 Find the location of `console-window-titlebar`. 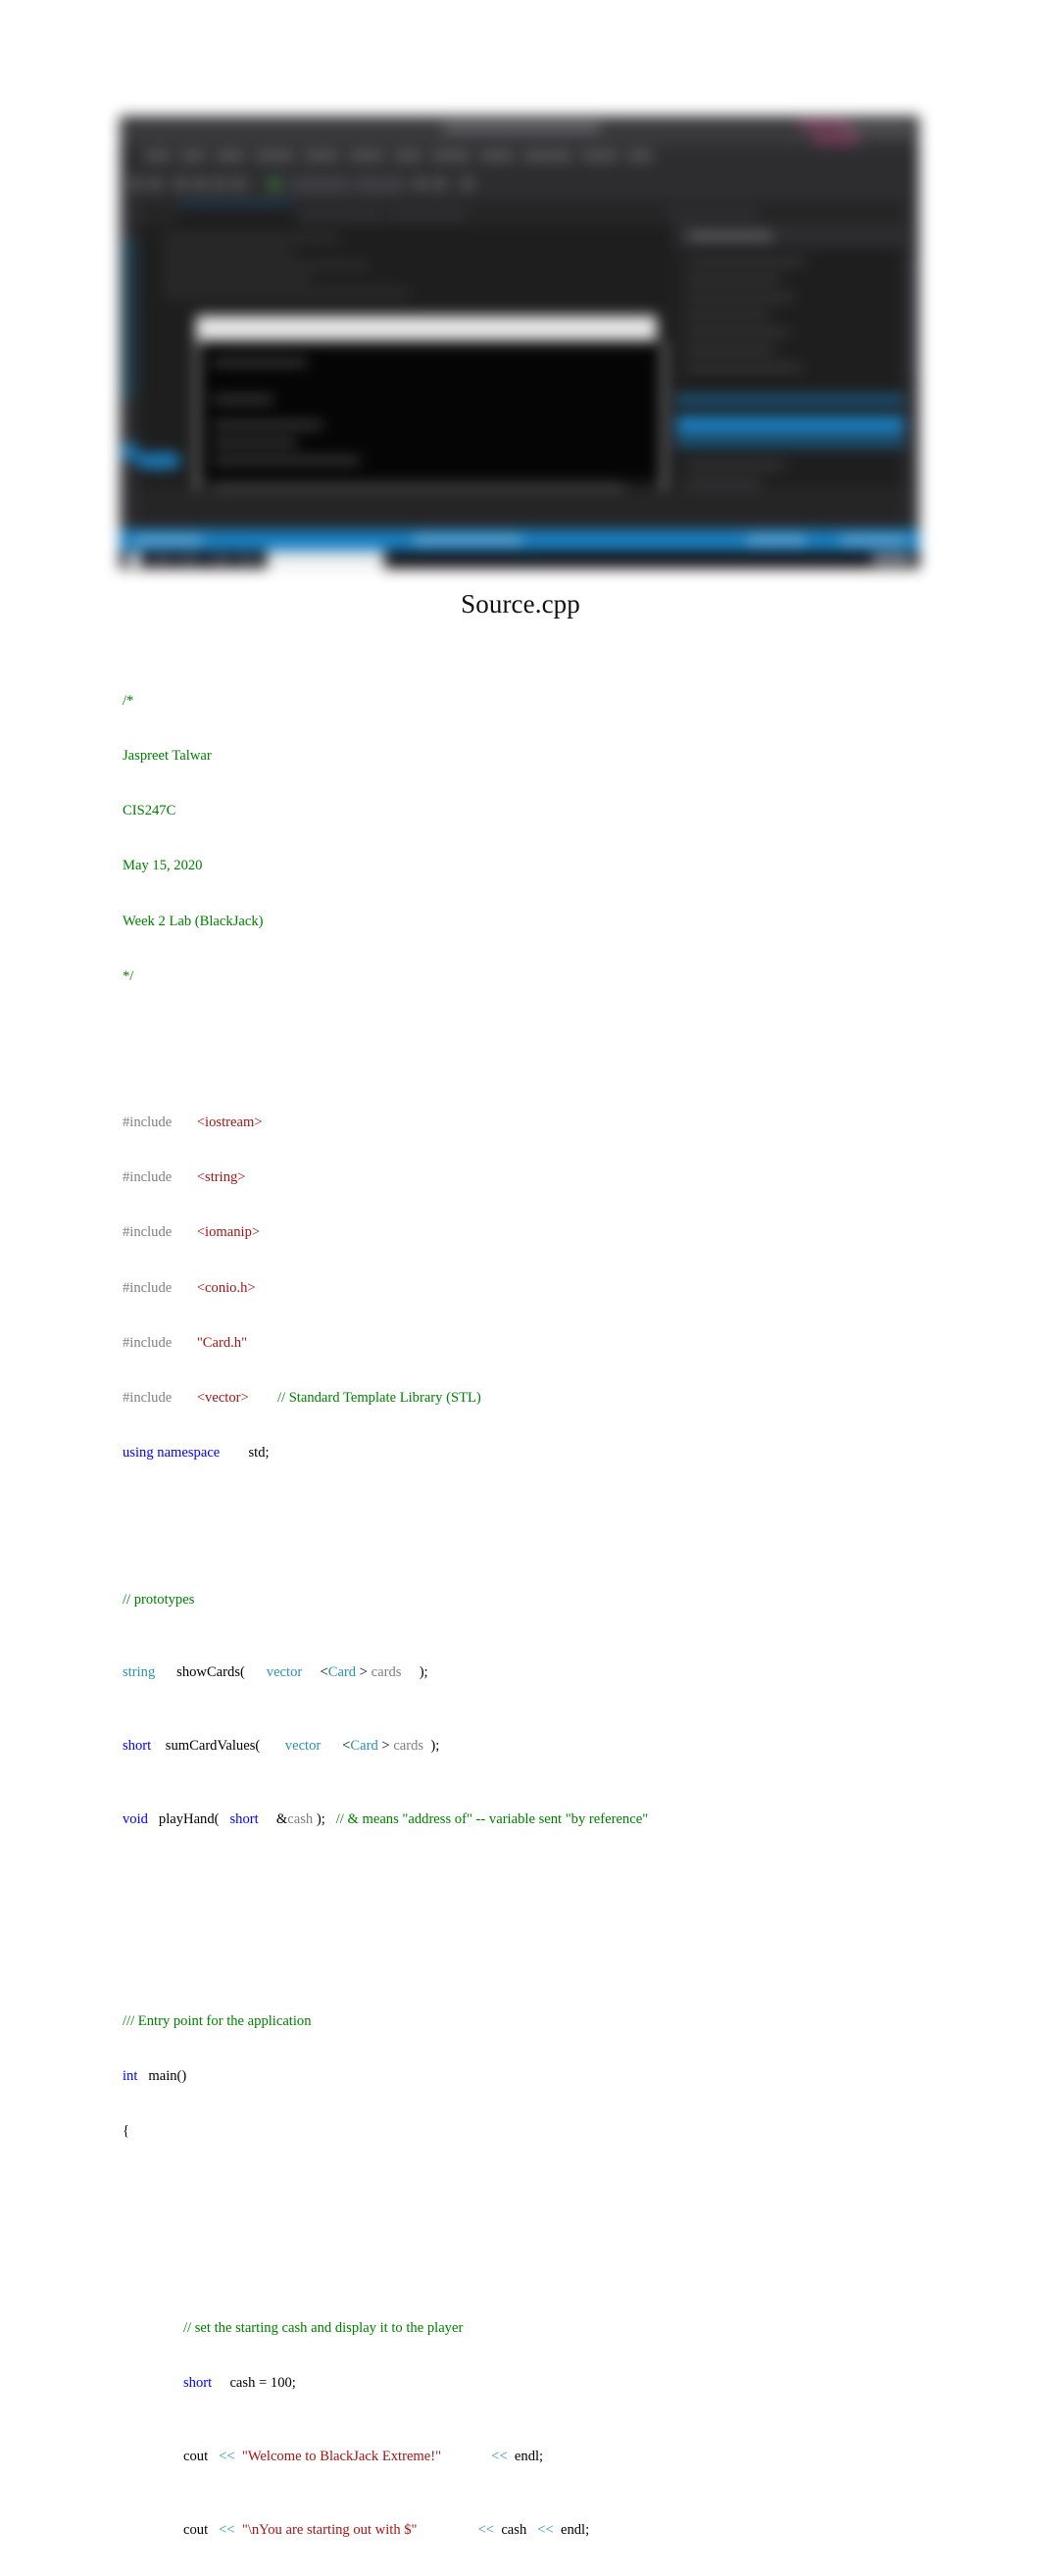

console-window-titlebar is located at coordinates (426, 328).